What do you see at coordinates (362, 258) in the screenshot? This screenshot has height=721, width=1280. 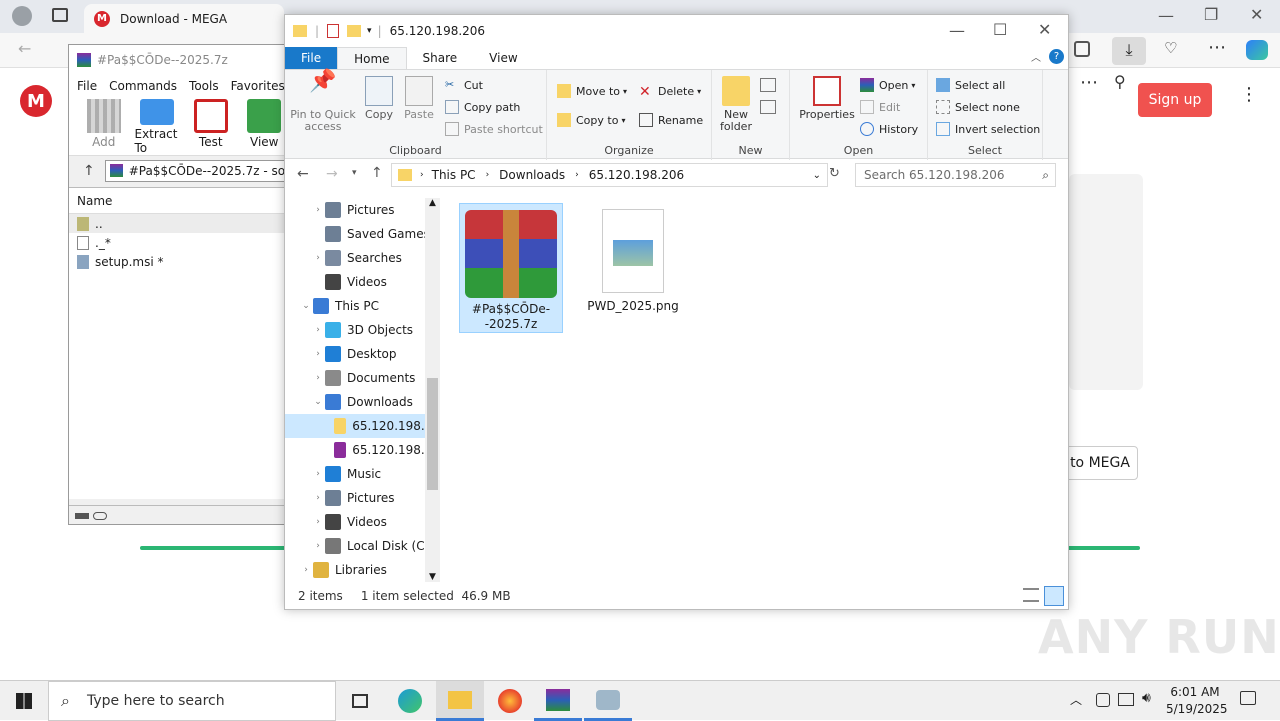 I see `tree-item: › Searches` at bounding box center [362, 258].